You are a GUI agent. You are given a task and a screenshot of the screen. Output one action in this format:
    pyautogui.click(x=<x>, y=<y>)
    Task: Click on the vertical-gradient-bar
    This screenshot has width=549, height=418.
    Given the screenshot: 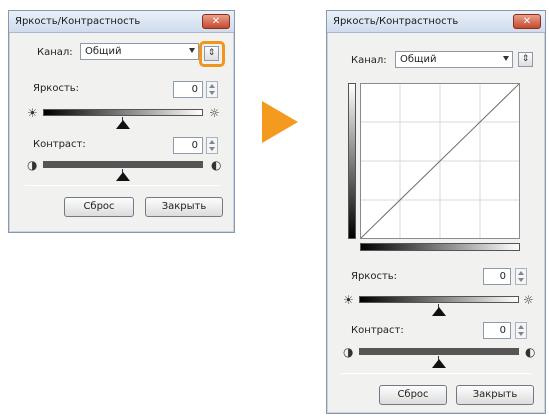 What is the action you would take?
    pyautogui.click(x=352, y=161)
    